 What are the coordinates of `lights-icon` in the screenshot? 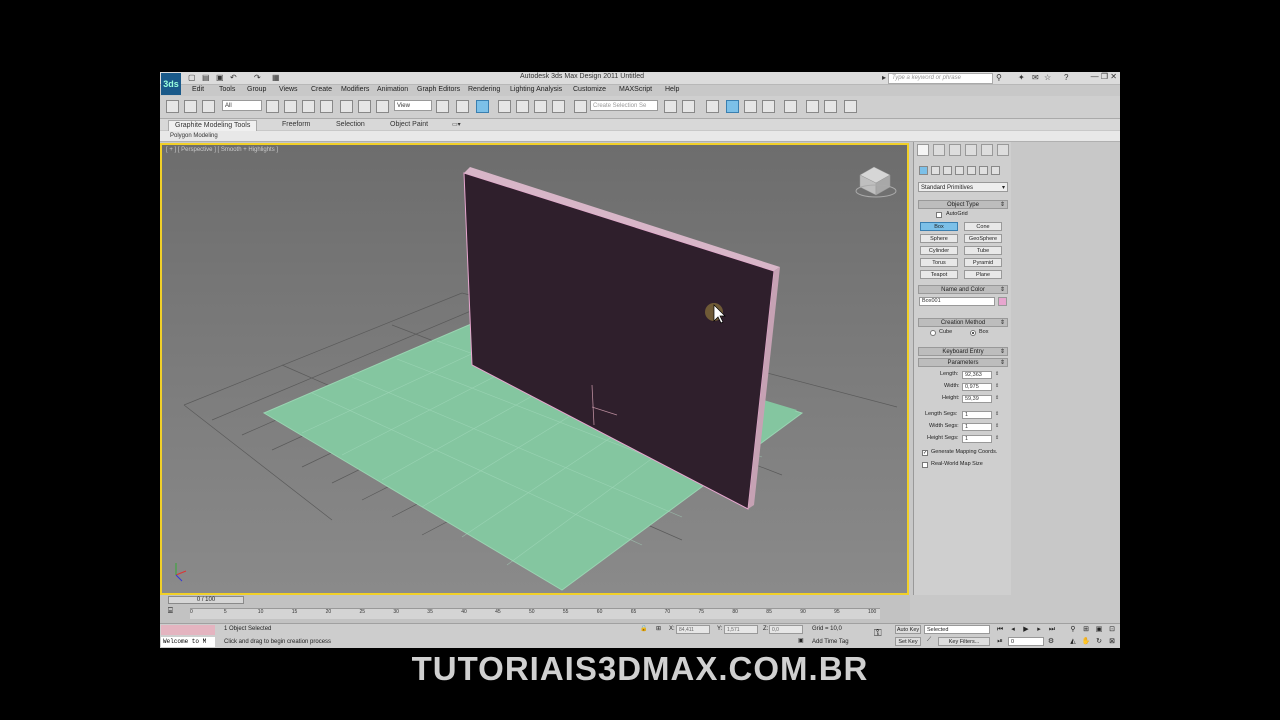 It's located at (947, 170).